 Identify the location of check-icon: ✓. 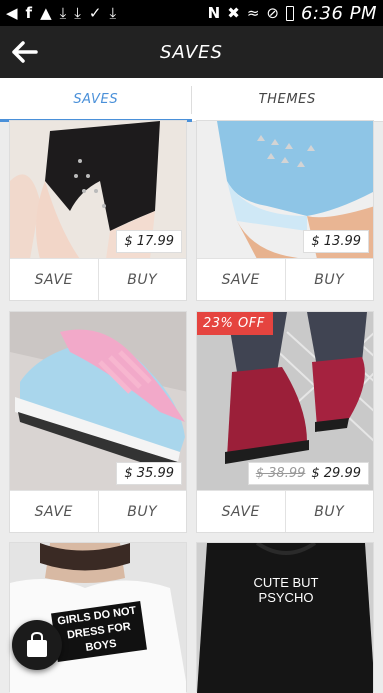
(95, 13).